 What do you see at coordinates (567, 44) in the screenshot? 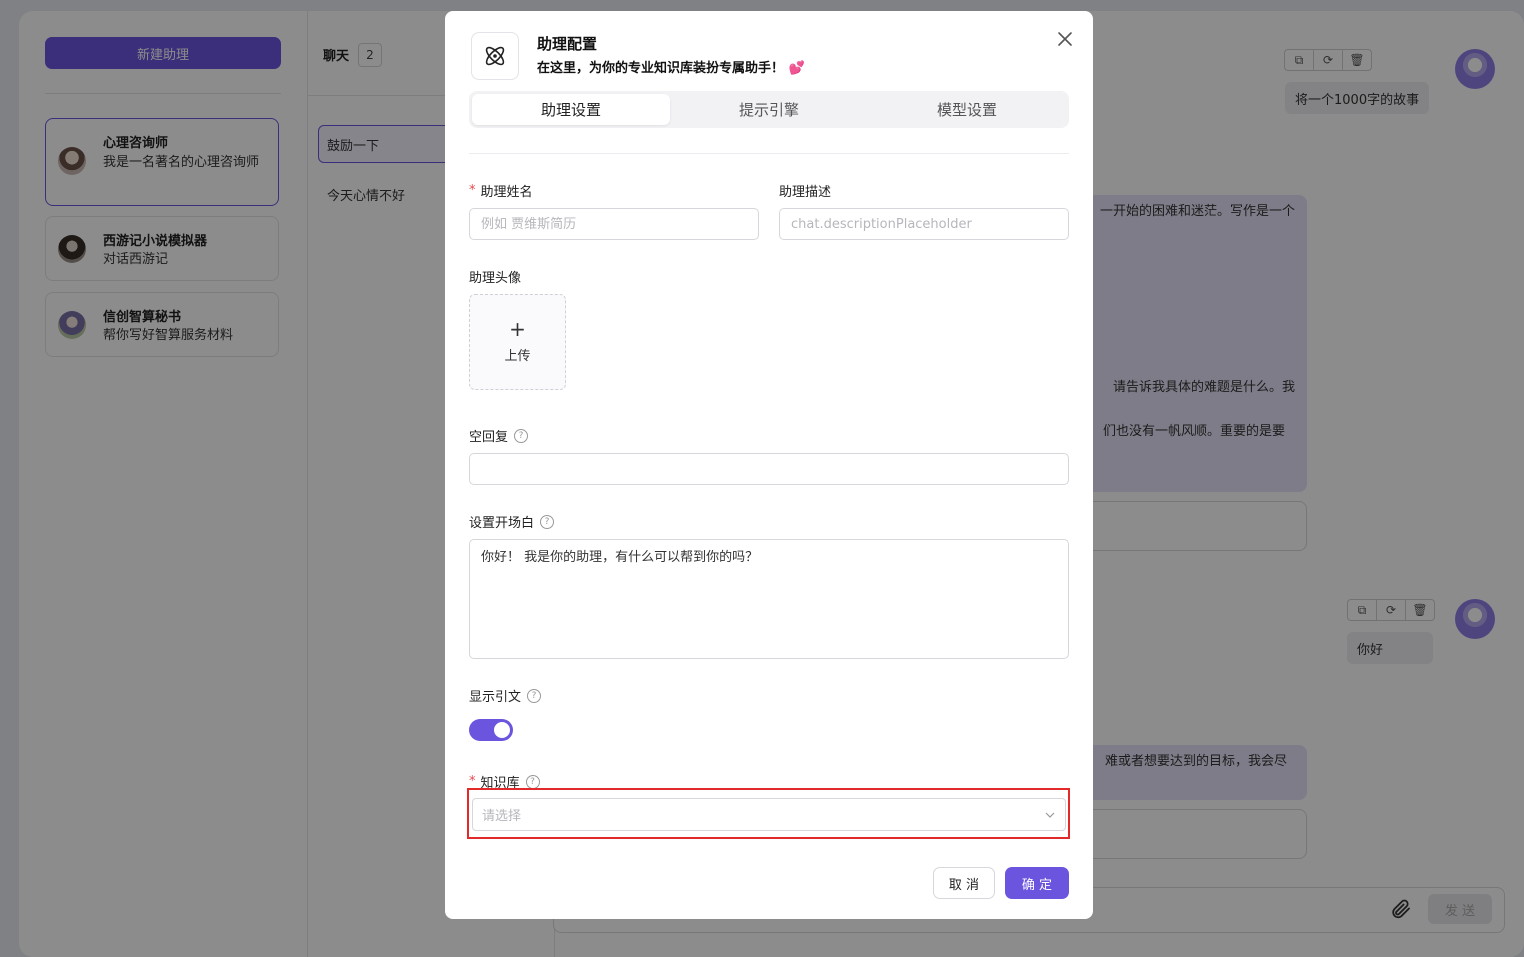
I see `modal-title: 助理配置` at bounding box center [567, 44].